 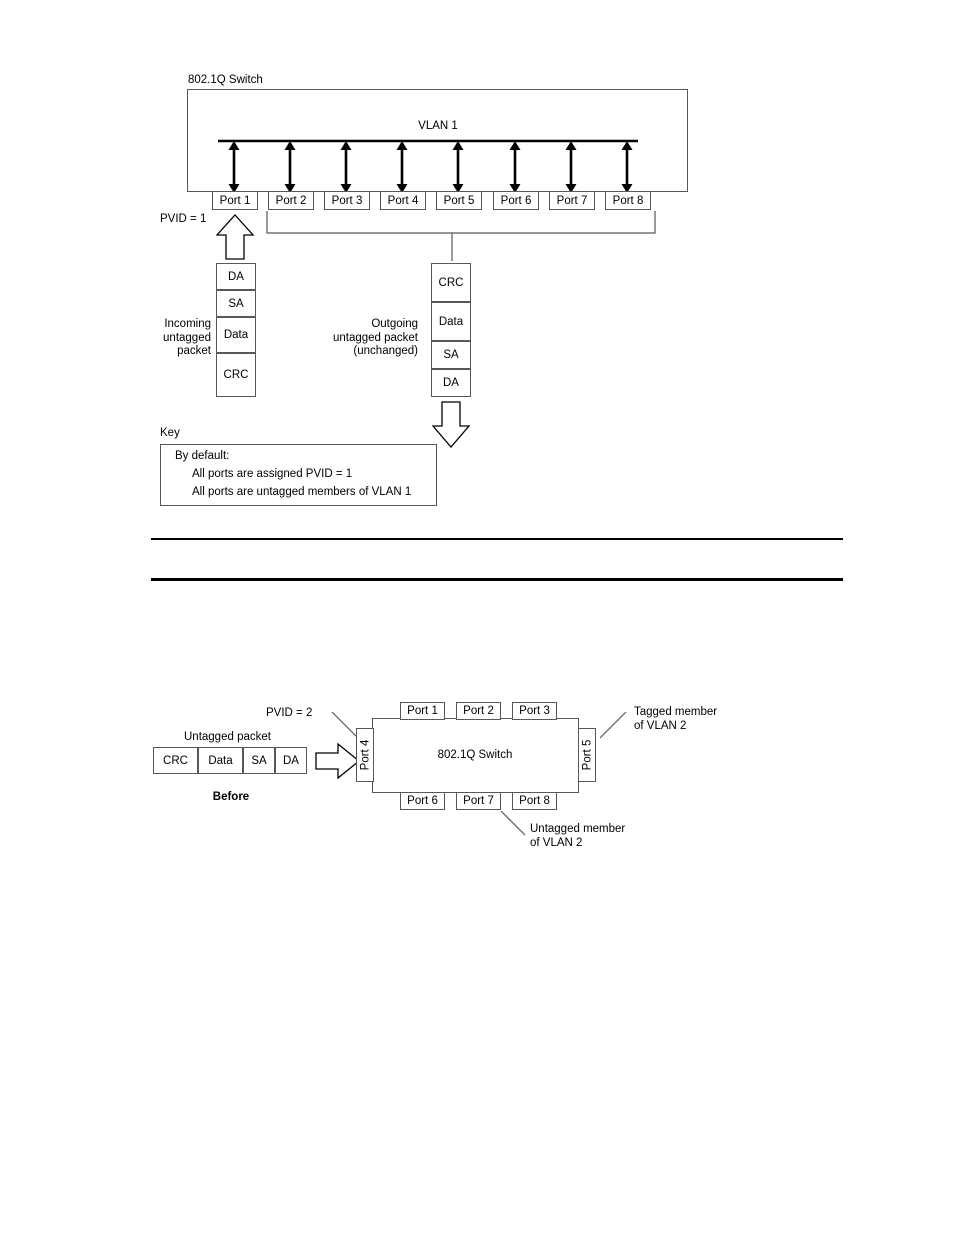 I want to click on figure2-switch-label: 802.1Q Switch, so click(x=475, y=755).